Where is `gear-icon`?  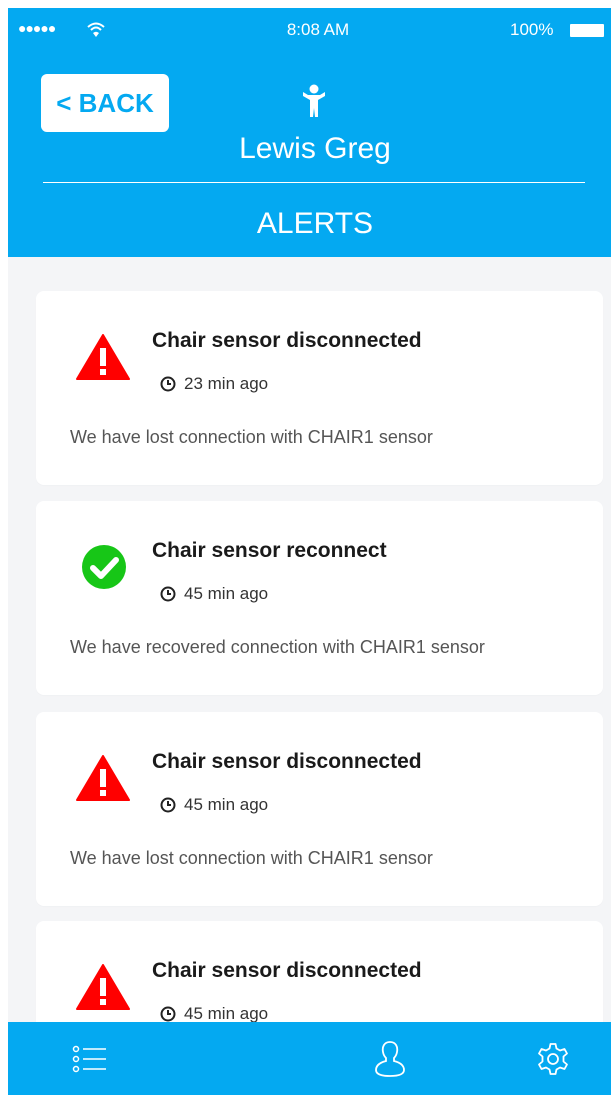
gear-icon is located at coordinates (553, 1058).